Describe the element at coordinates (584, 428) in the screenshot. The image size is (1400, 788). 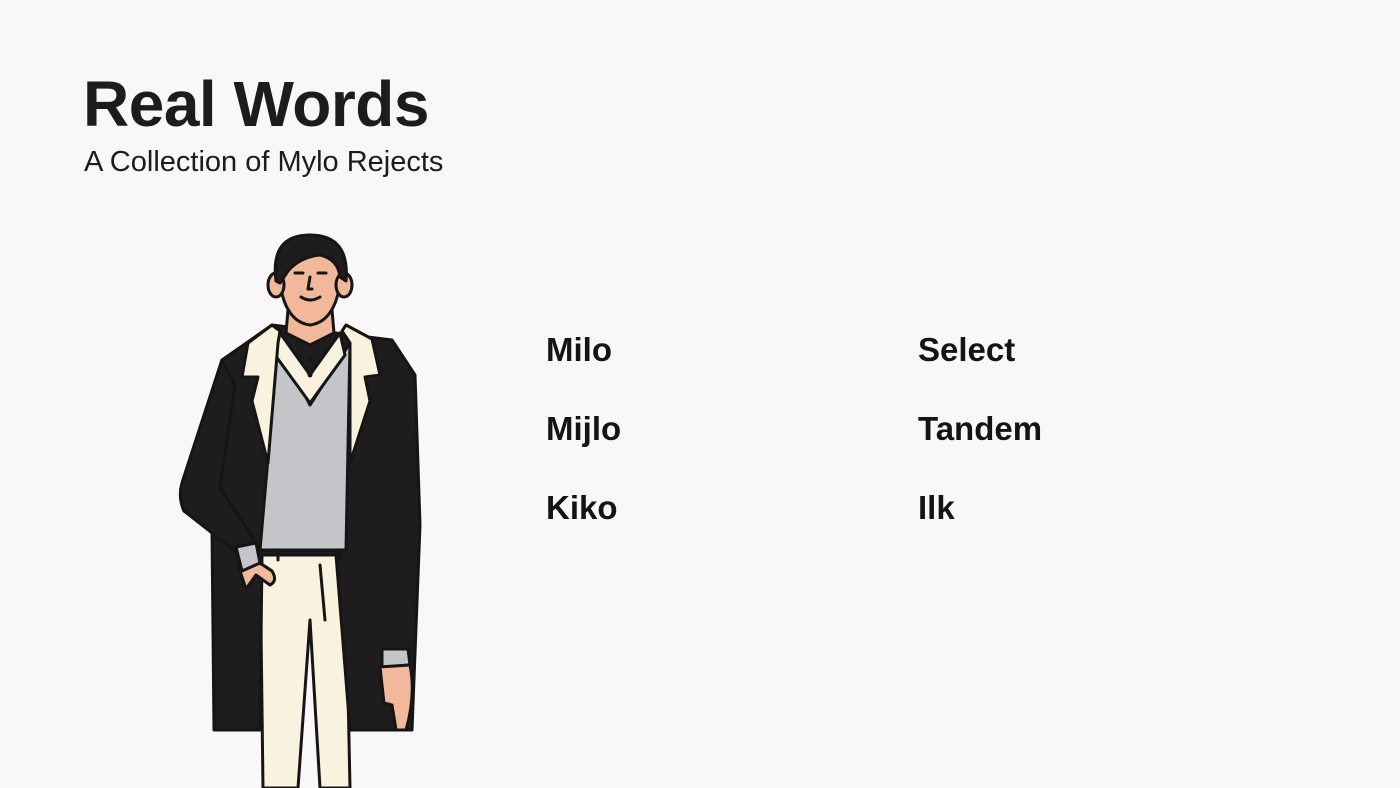
I see `word-mijlo: Mijlo` at that location.